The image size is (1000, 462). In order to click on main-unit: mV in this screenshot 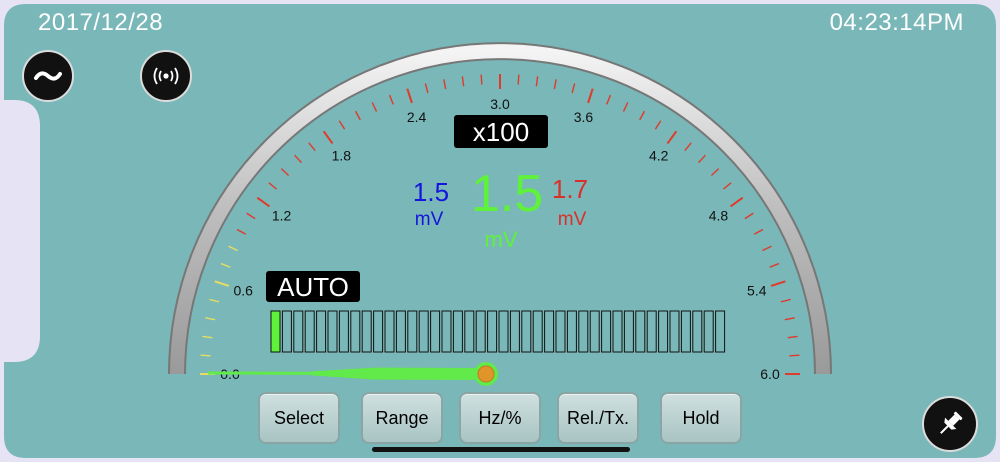, I will do `click(501, 239)`.